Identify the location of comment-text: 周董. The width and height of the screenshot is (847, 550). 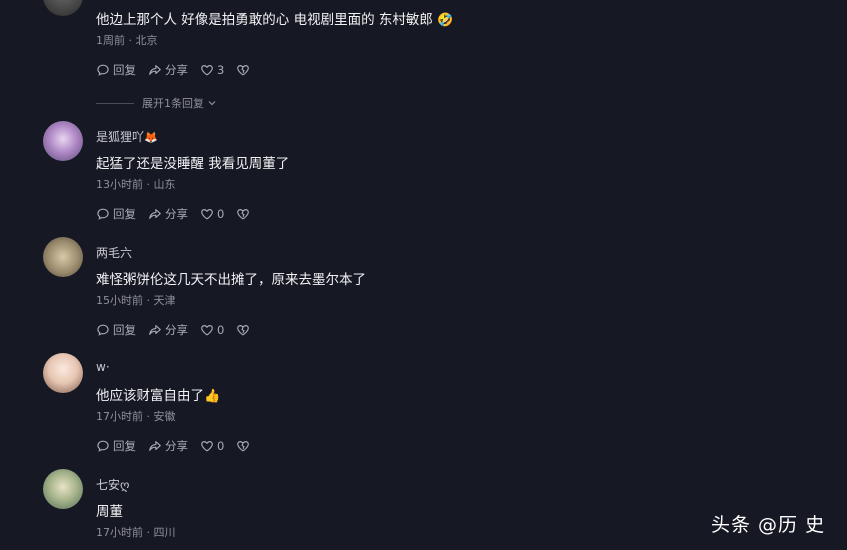
(109, 512).